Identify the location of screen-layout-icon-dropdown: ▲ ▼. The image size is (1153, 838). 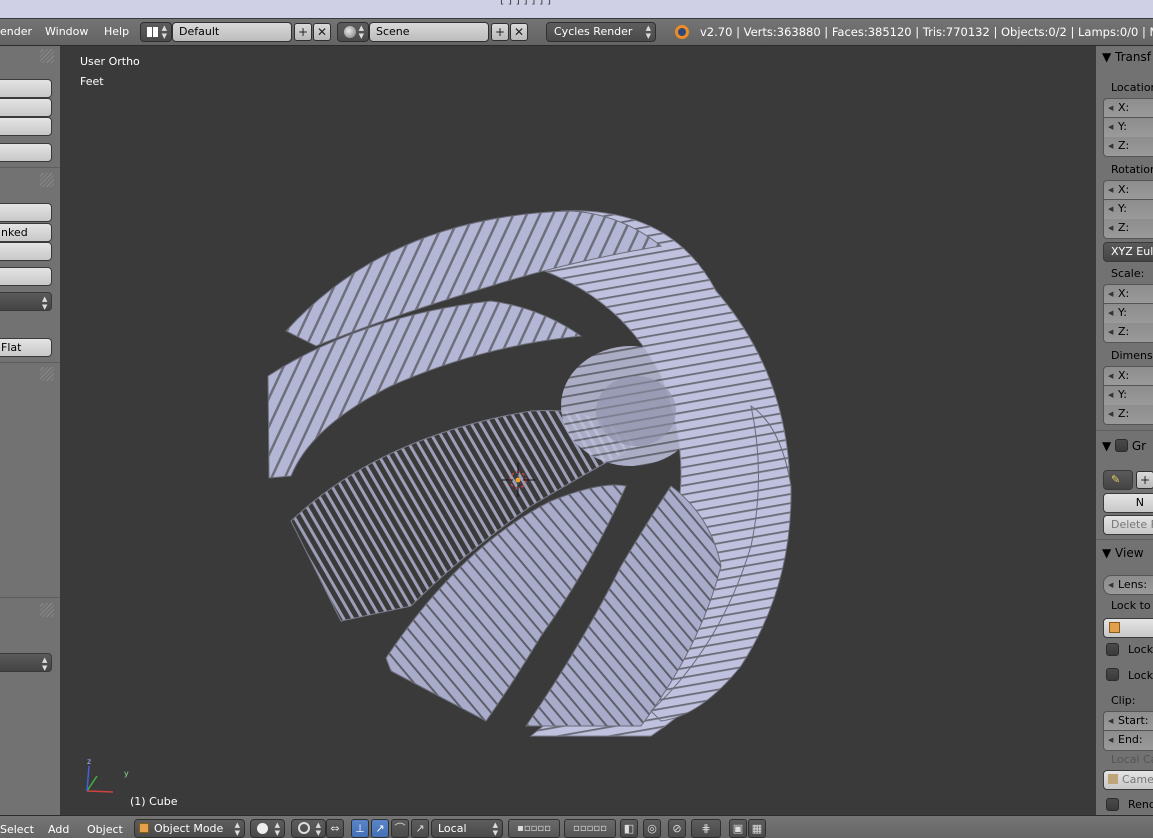
(156, 32).